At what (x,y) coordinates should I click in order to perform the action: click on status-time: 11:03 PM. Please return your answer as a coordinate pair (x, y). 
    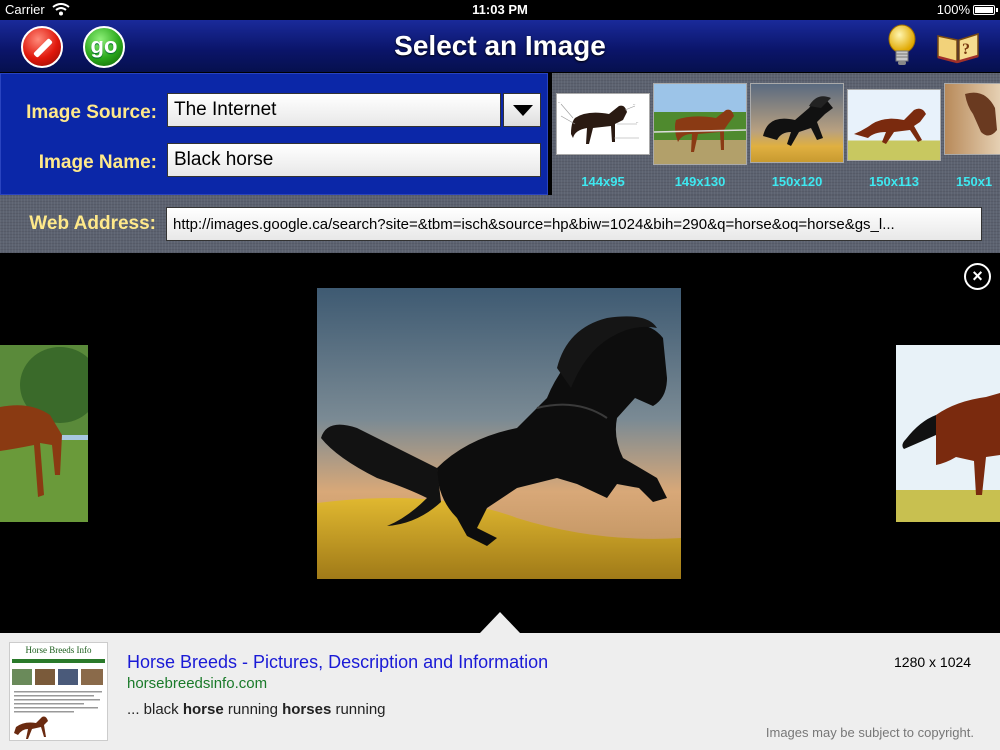
    Looking at the image, I should click on (500, 9).